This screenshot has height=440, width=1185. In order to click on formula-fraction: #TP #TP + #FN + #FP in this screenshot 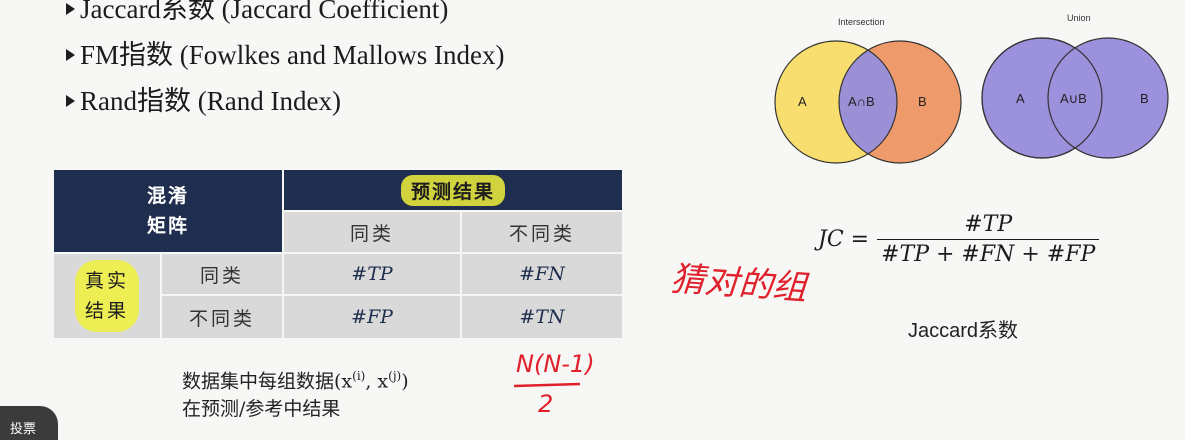, I will do `click(988, 239)`.